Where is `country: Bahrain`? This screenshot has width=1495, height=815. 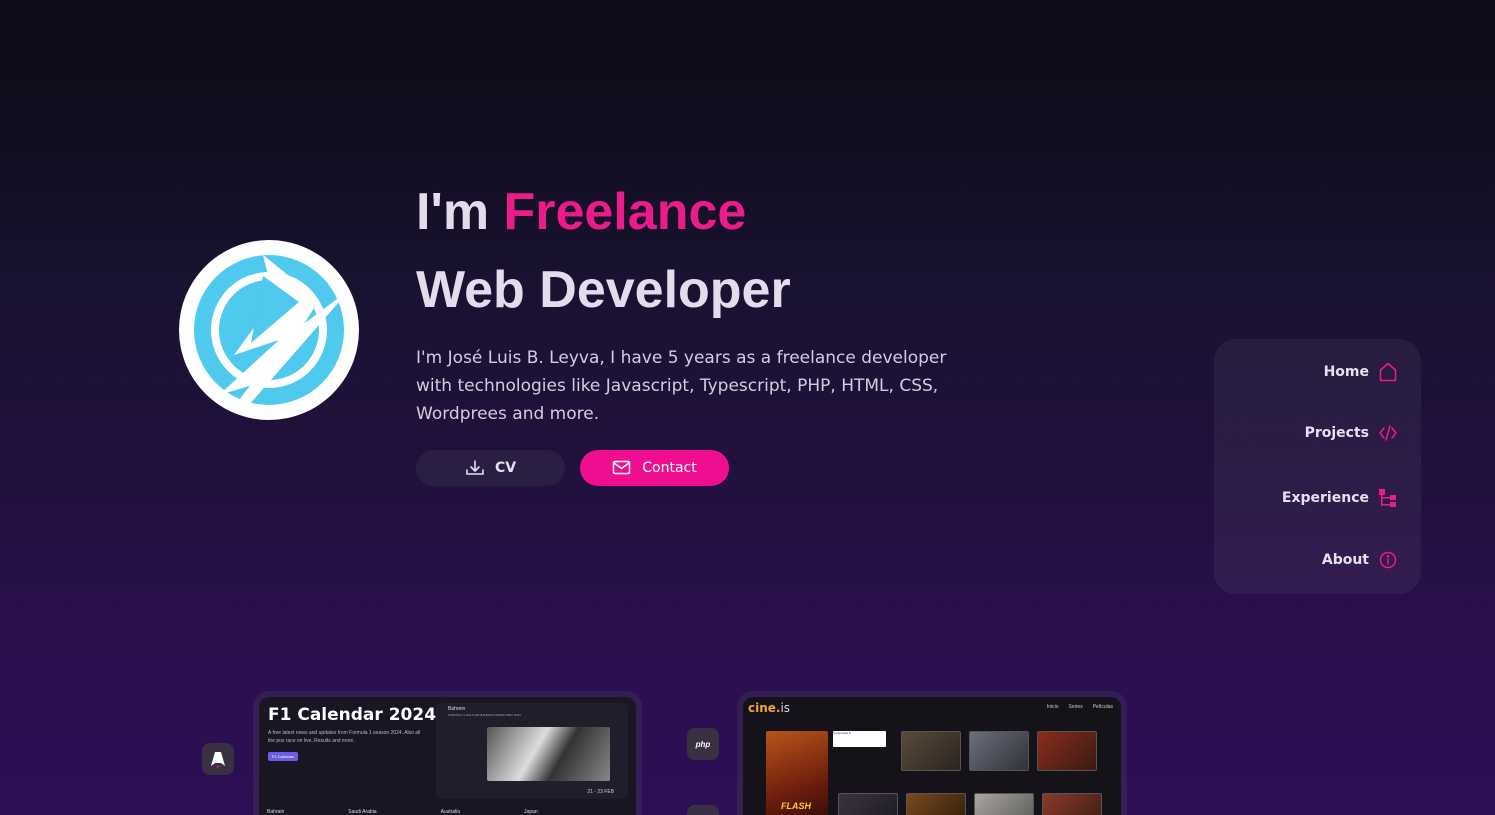 country: Bahrain is located at coordinates (276, 812).